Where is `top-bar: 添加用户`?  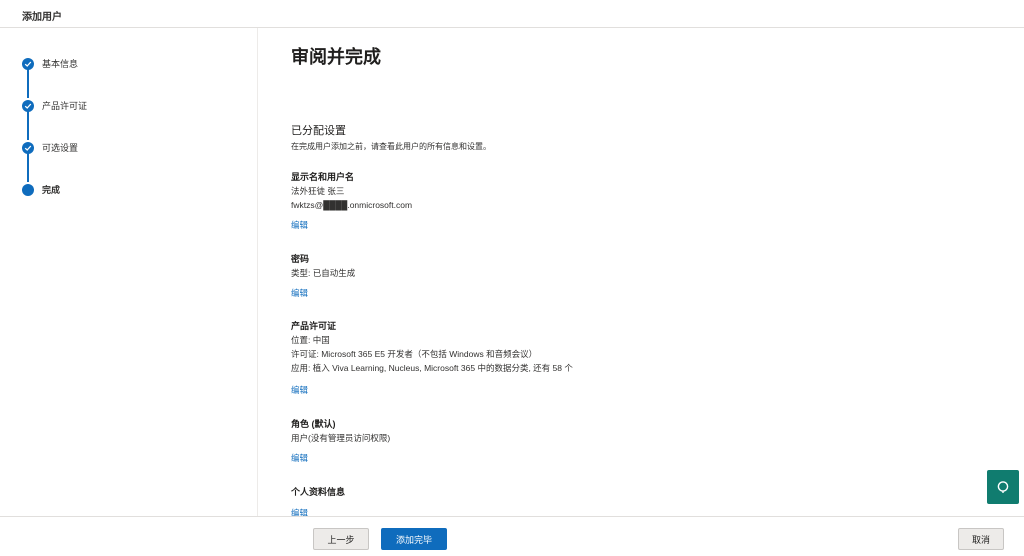 top-bar: 添加用户 is located at coordinates (512, 14).